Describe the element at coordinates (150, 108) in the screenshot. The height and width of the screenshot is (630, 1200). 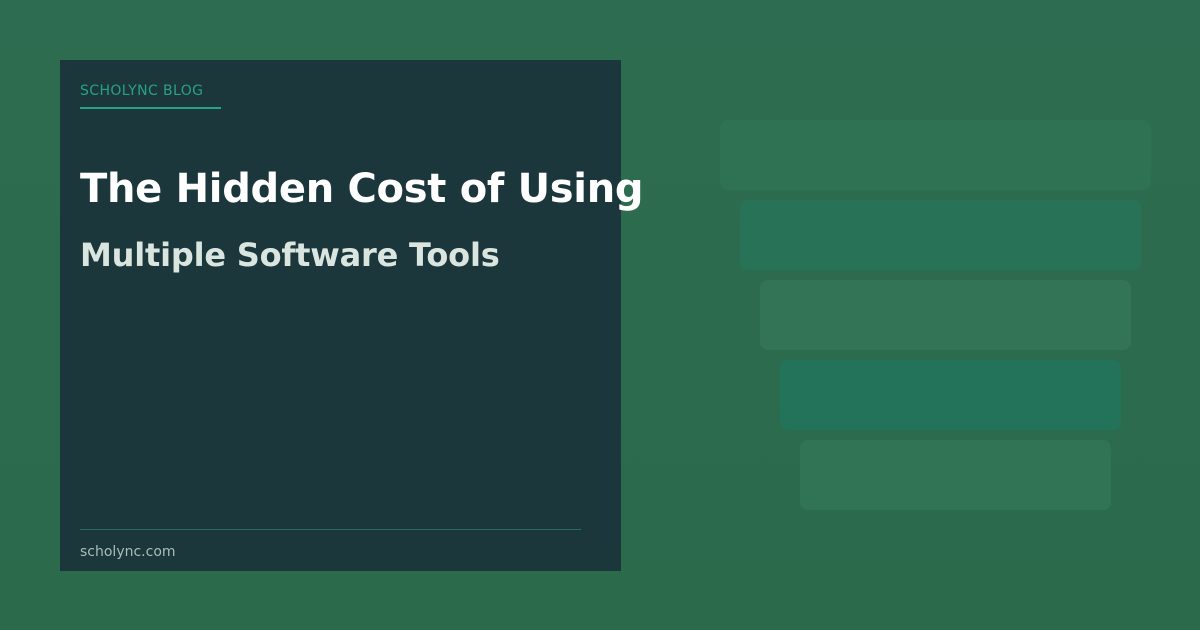
I see `blog-label-underline` at that location.